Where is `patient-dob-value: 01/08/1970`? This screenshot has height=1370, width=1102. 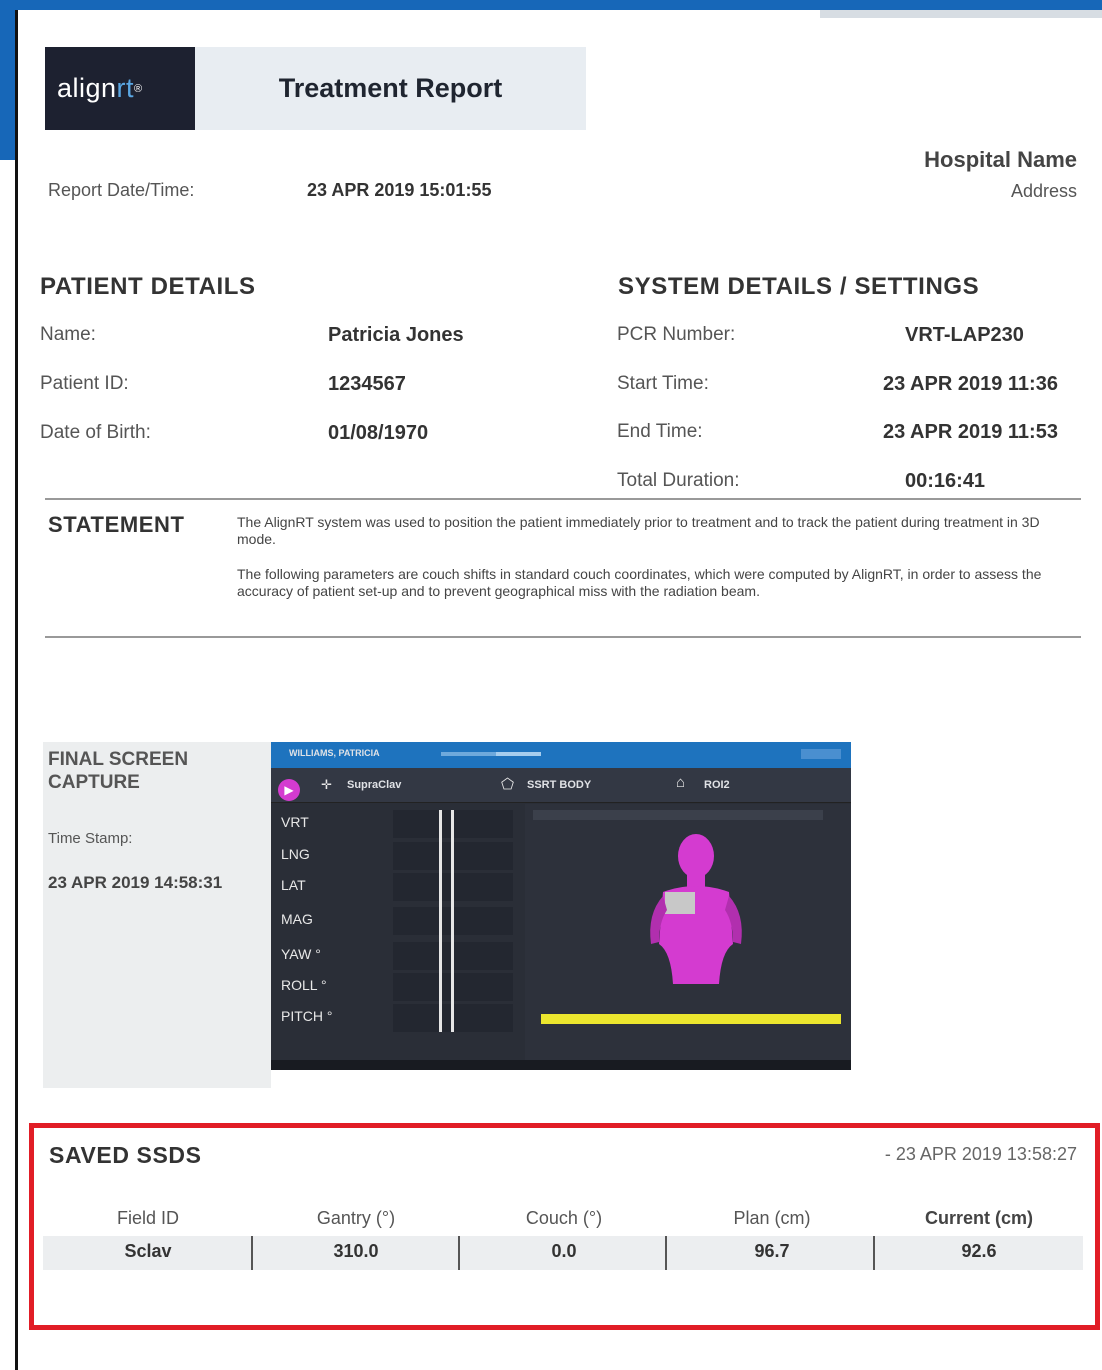
patient-dob-value: 01/08/1970 is located at coordinates (378, 433).